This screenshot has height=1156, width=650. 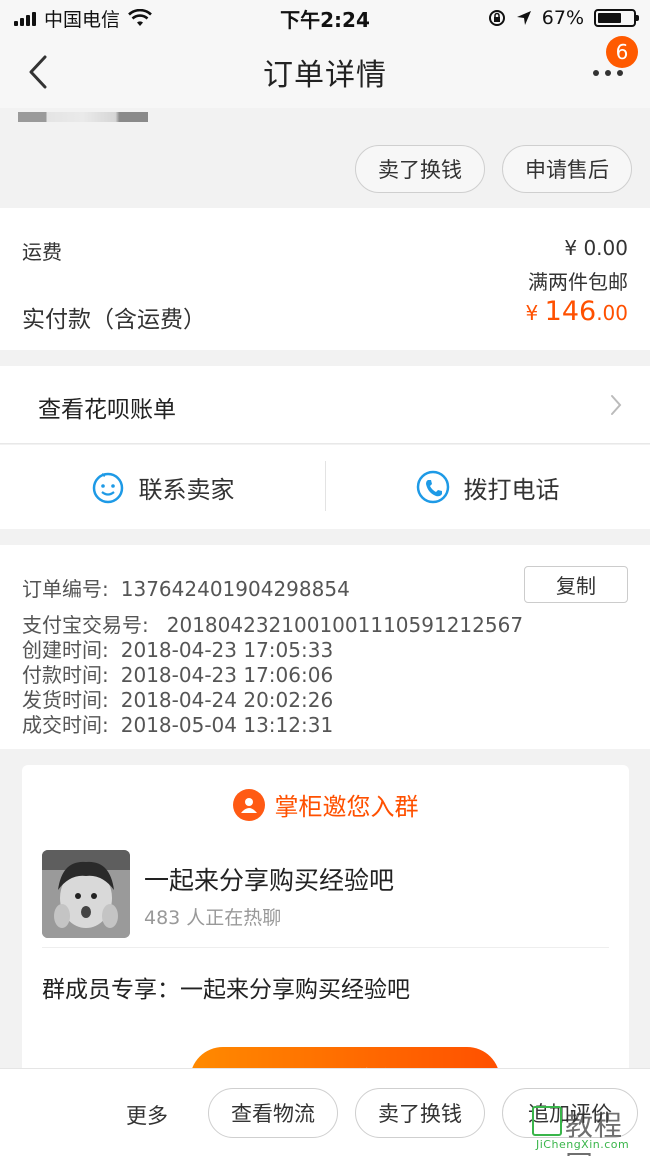 I want to click on info-label: 订单编号:, so click(x=65, y=589).